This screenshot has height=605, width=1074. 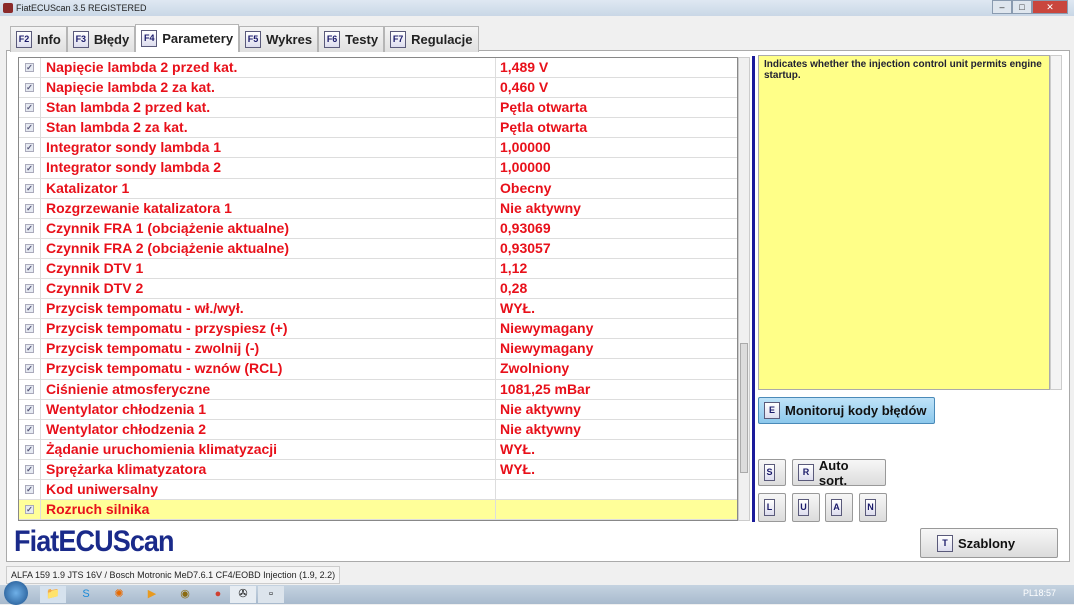 I want to click on parameter-name: Wentylator chłodzenia 2, so click(x=268, y=429).